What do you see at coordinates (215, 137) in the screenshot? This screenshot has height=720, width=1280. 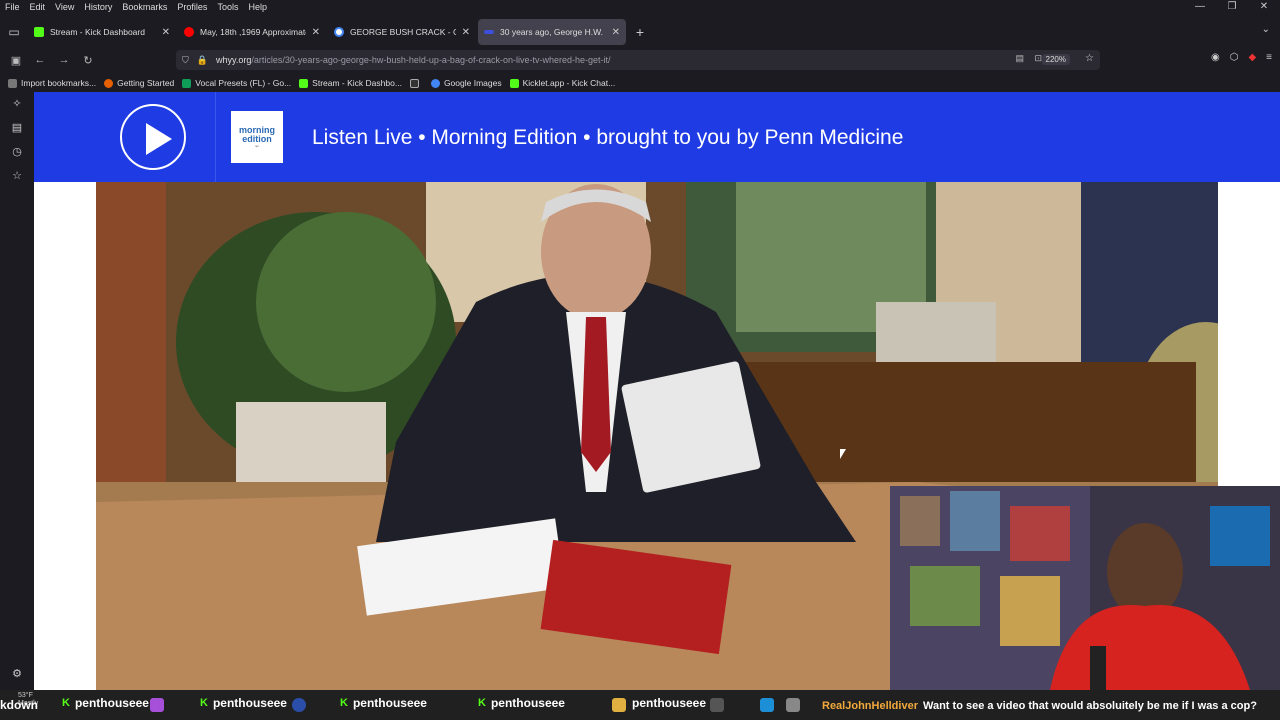 I see `banner-divider` at bounding box center [215, 137].